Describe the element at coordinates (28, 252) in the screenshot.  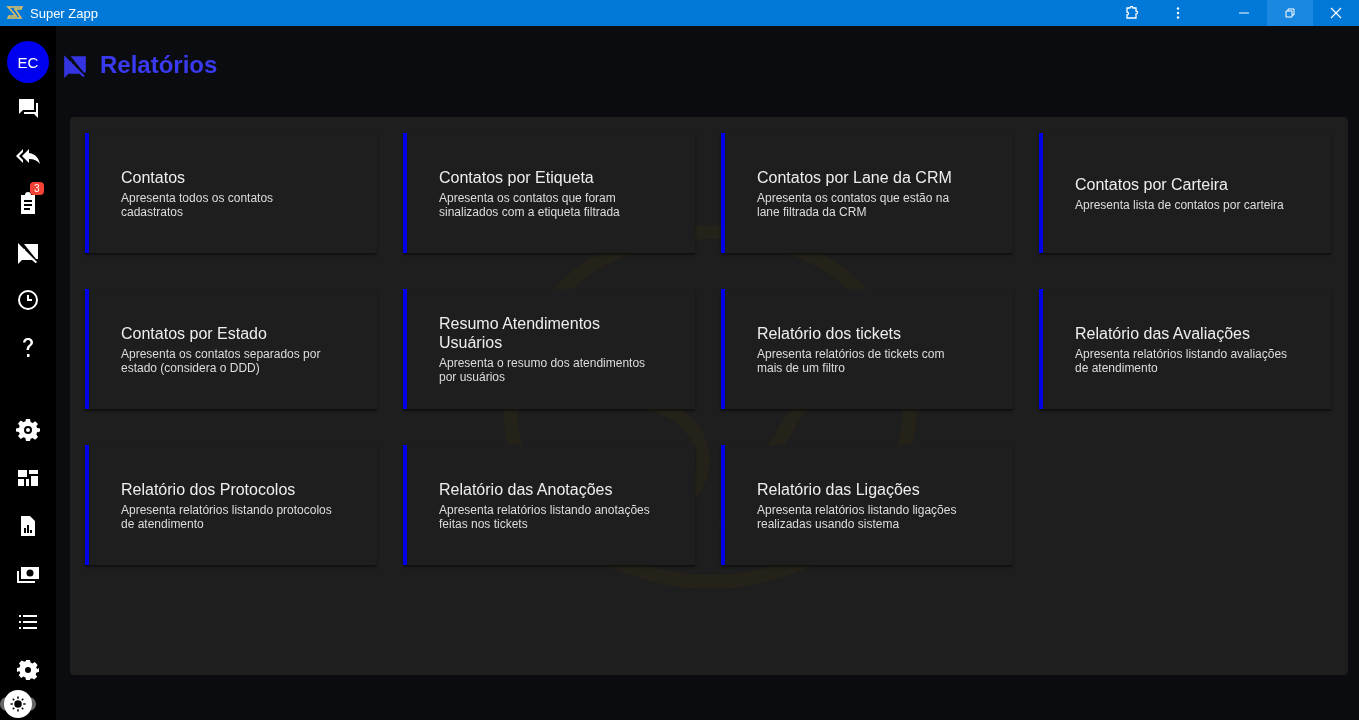
I see `message-off-icon` at that location.